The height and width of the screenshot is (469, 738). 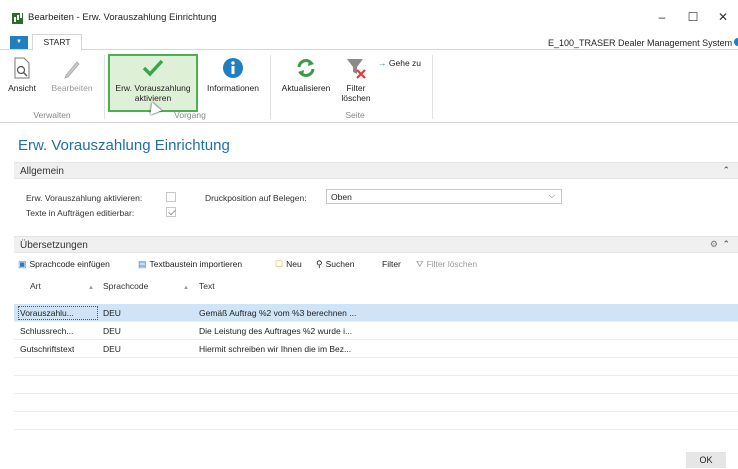 What do you see at coordinates (142, 264) in the screenshot?
I see `import-icon: ▤` at bounding box center [142, 264].